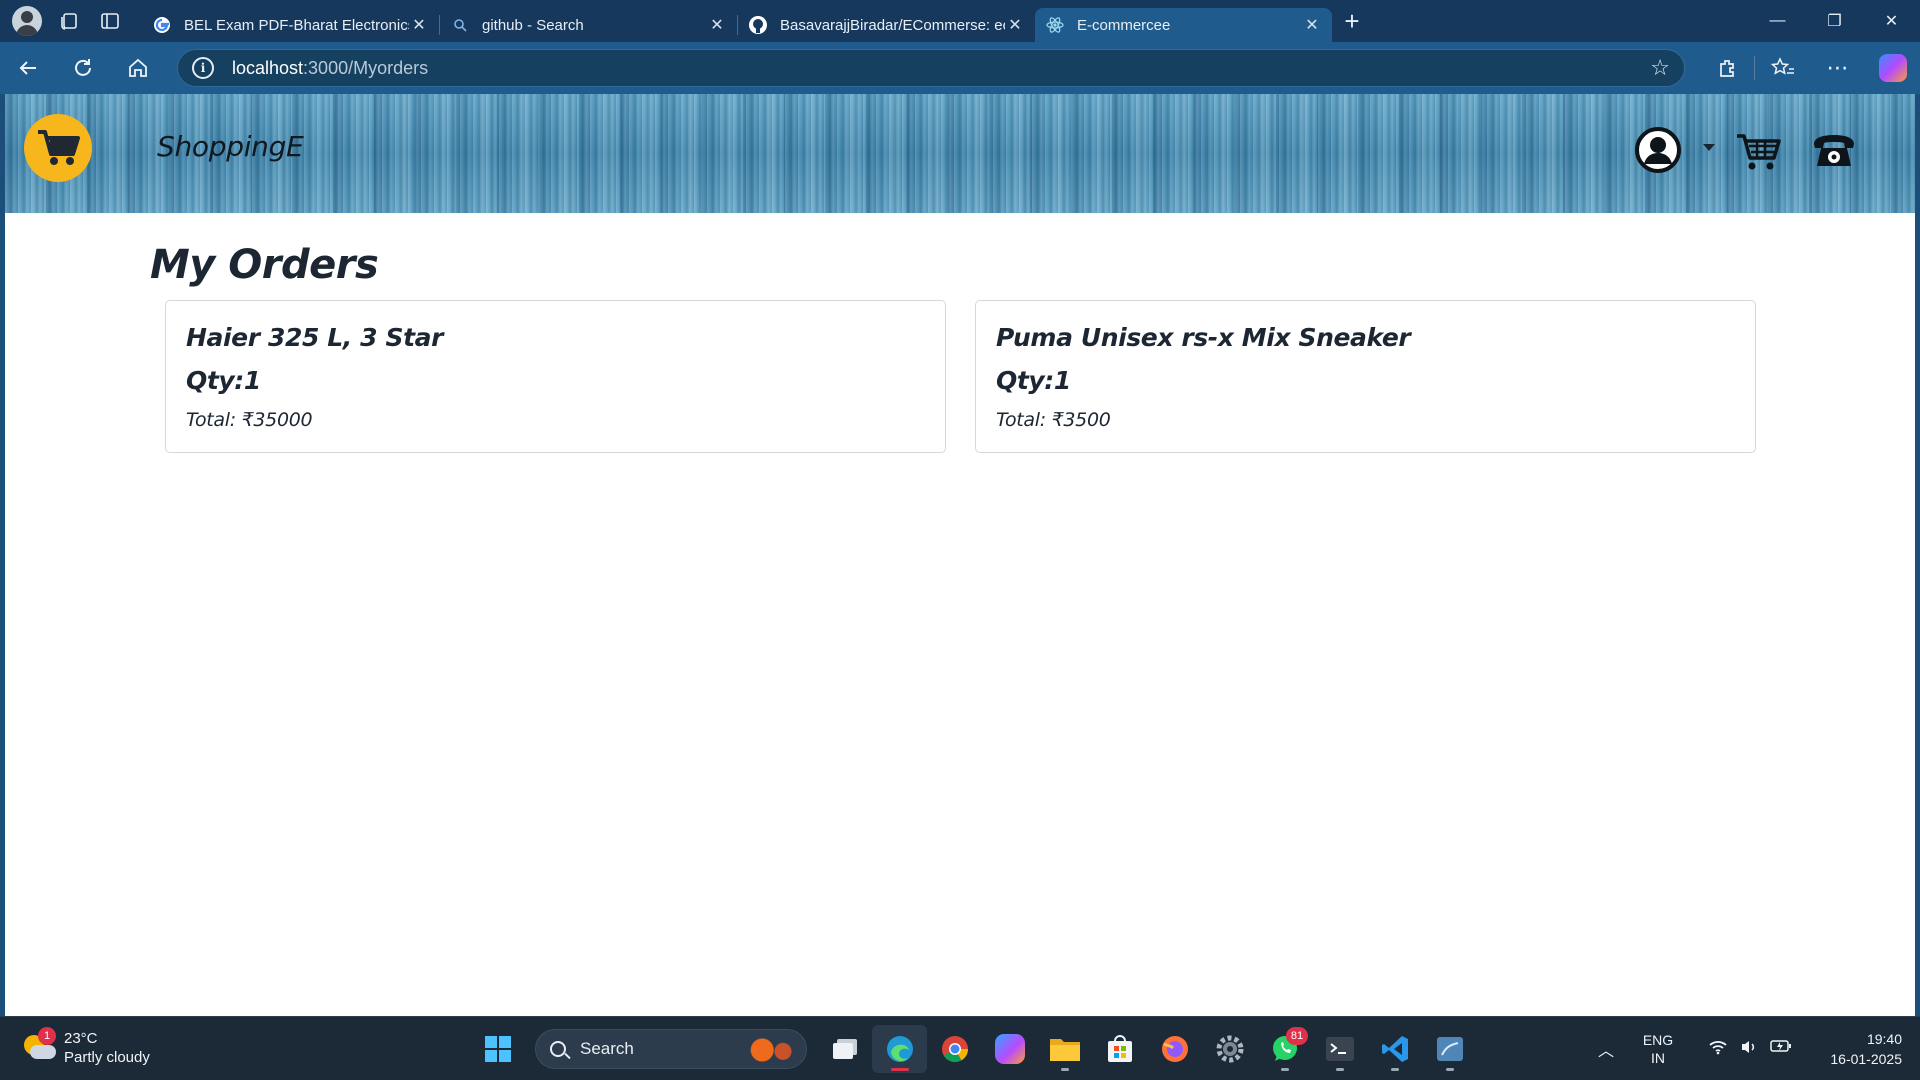 The width and height of the screenshot is (1920, 1080). What do you see at coordinates (1124, 25) in the screenshot?
I see `tab-title: E-commercee` at bounding box center [1124, 25].